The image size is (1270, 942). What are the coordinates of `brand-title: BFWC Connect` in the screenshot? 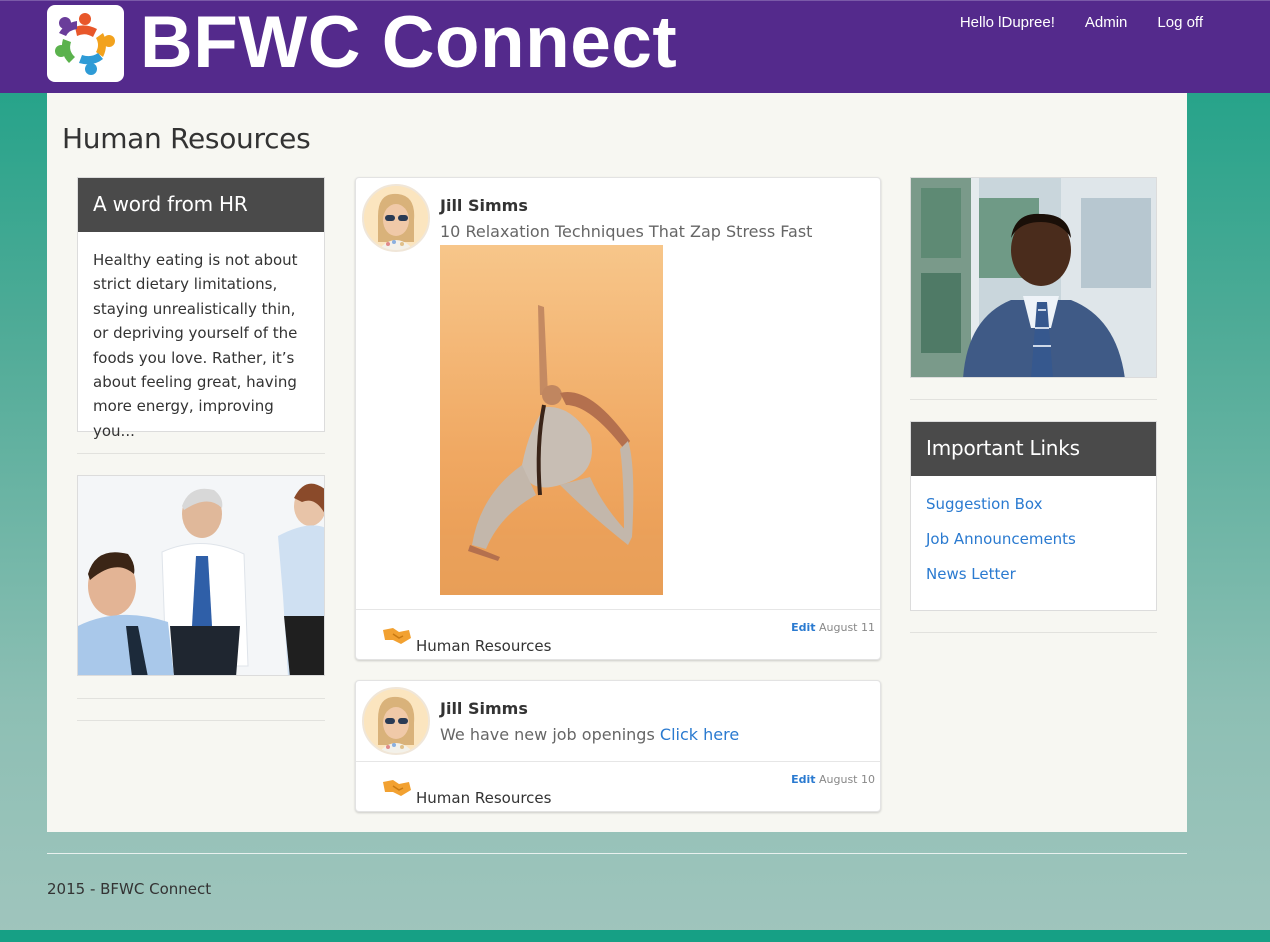 It's located at (408, 44).